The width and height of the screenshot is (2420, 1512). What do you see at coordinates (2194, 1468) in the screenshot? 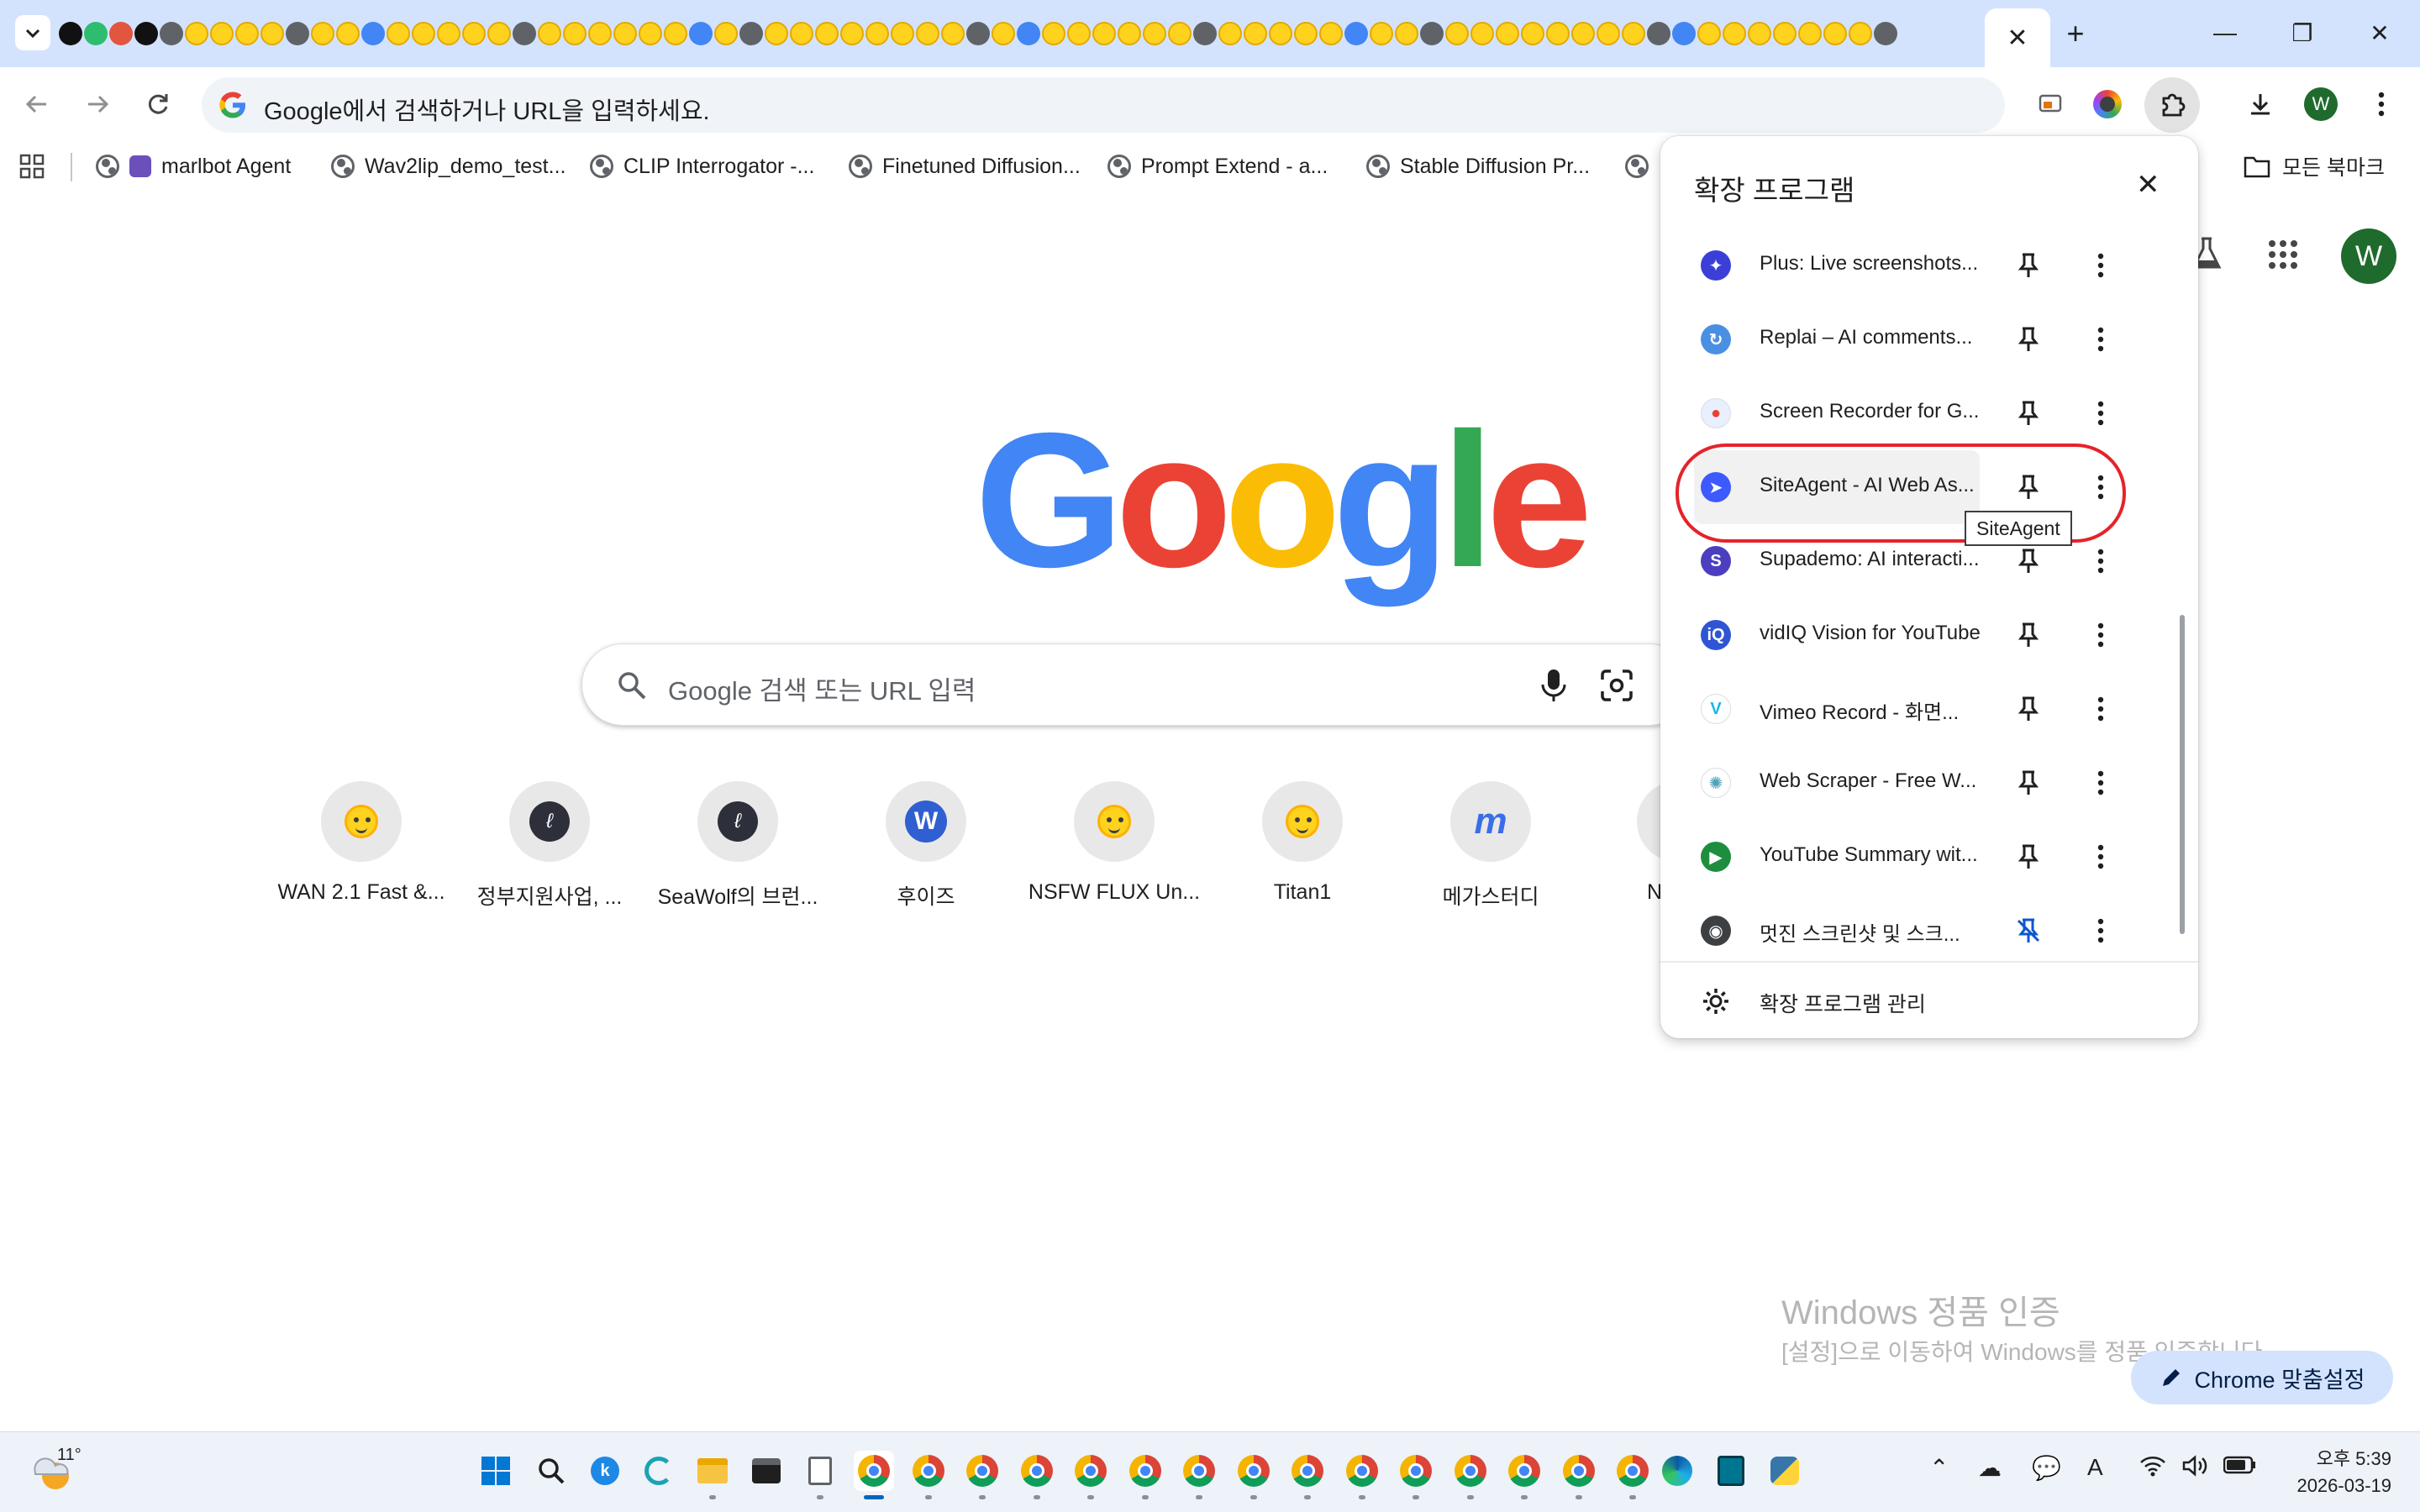
I see `volume-icon` at bounding box center [2194, 1468].